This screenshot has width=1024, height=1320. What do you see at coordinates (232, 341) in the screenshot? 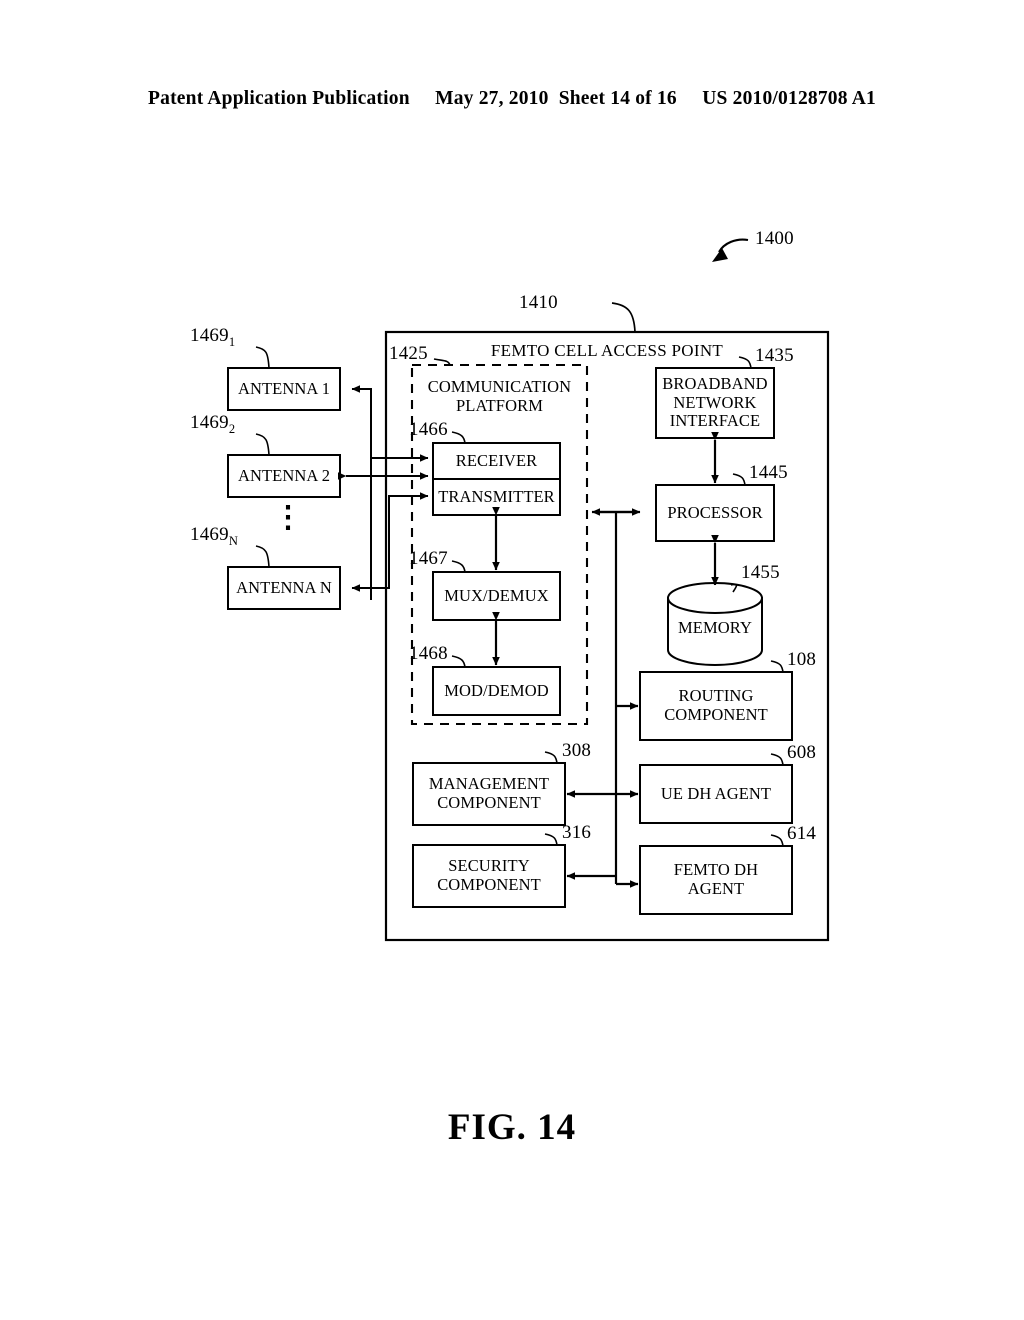
I see `antenna-1-ref-sub: 1` at bounding box center [232, 341].